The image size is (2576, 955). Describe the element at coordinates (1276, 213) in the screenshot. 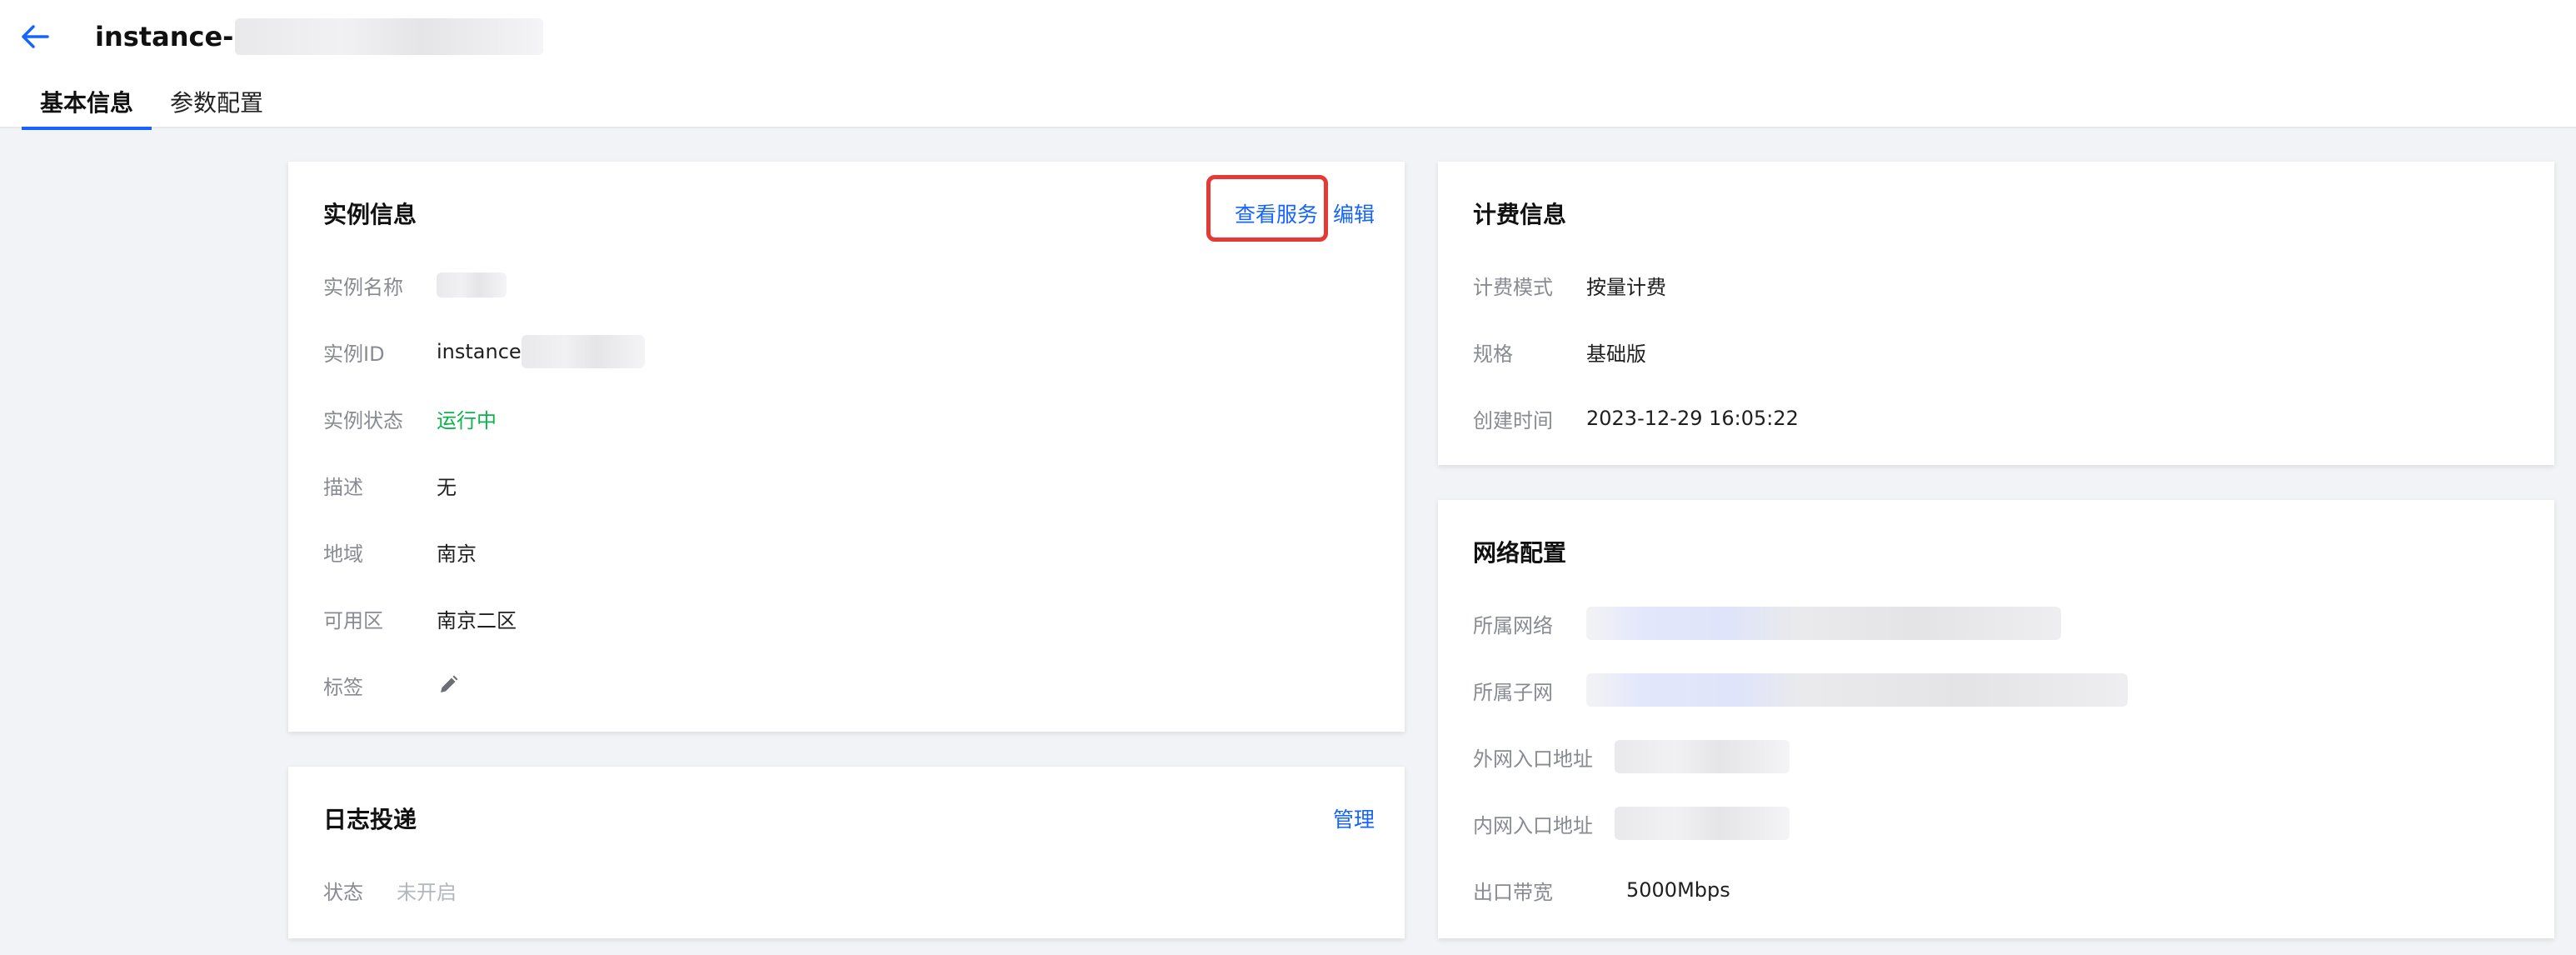

I see `view-service-link: 查看服务` at that location.